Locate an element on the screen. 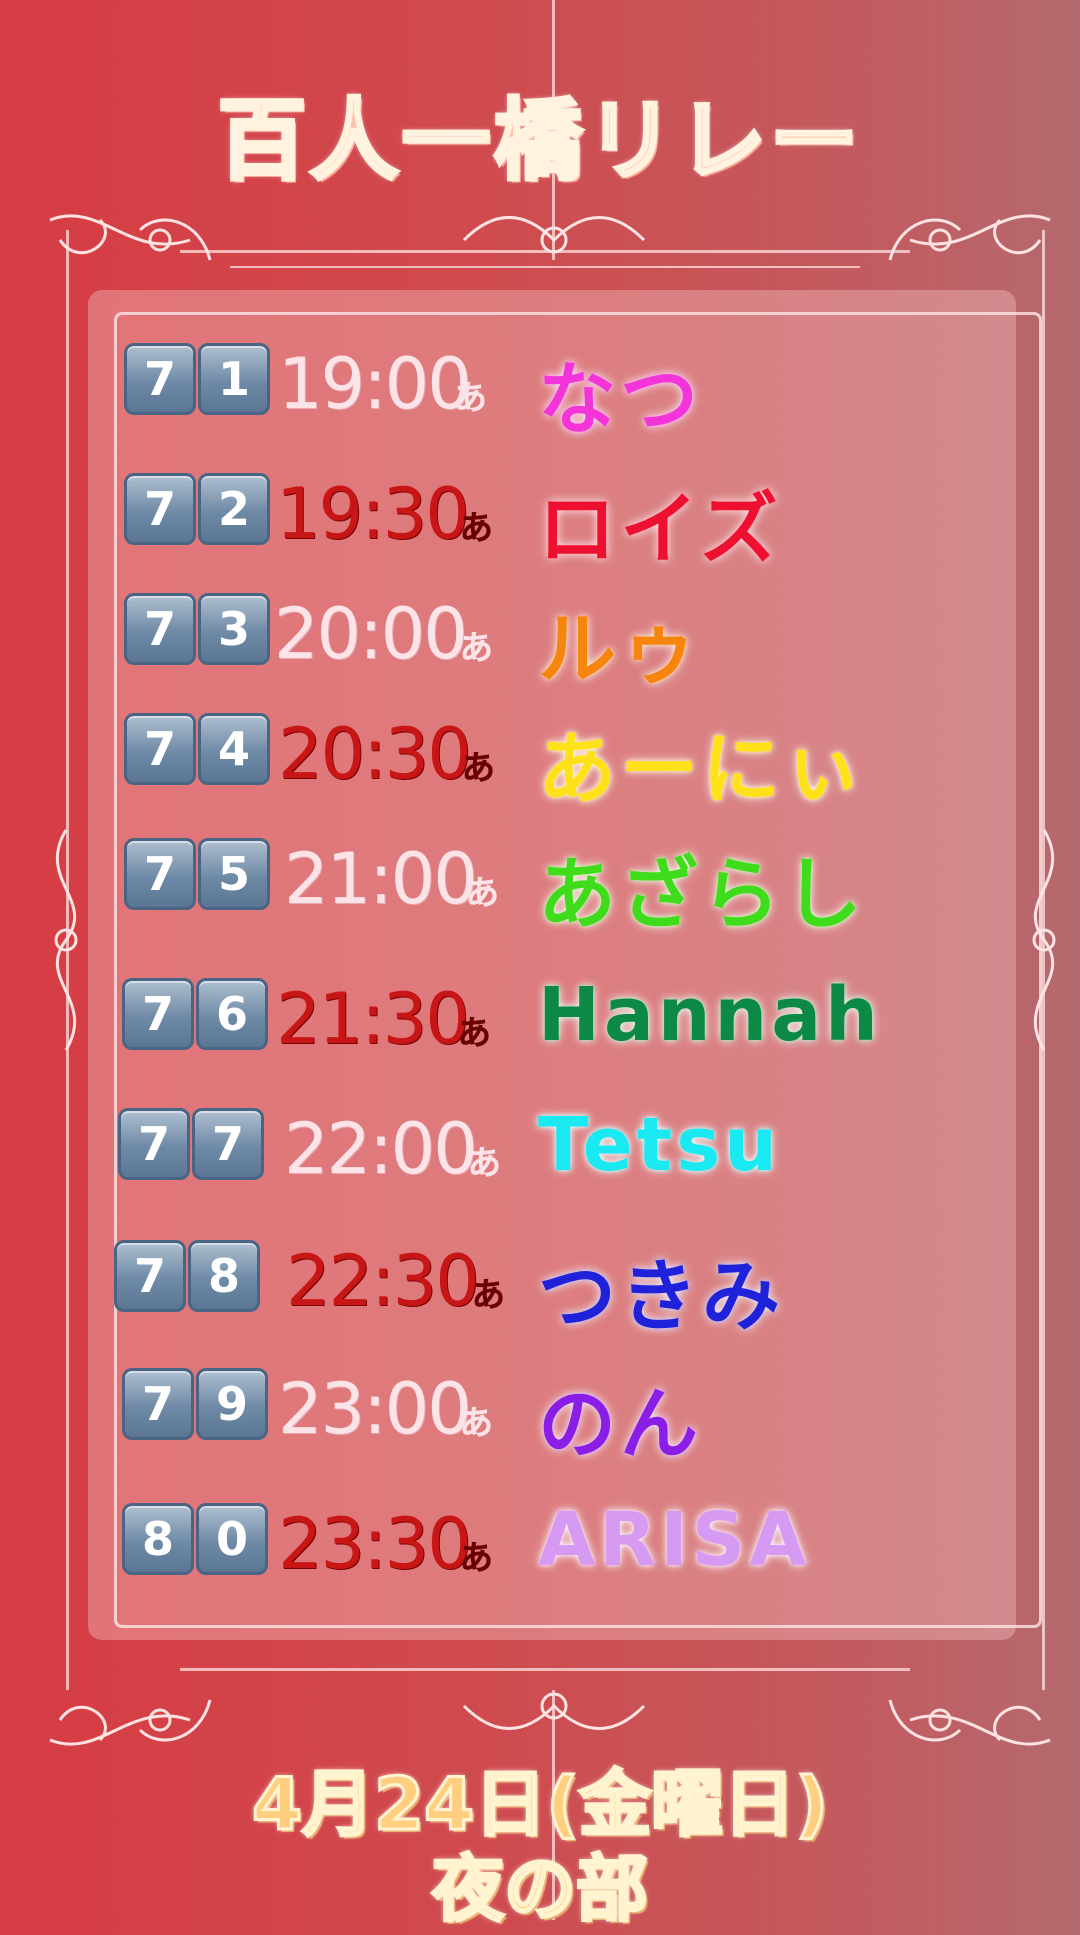 The width and height of the screenshot is (1080, 1935). time-label: 21:00 is located at coordinates (381, 879).